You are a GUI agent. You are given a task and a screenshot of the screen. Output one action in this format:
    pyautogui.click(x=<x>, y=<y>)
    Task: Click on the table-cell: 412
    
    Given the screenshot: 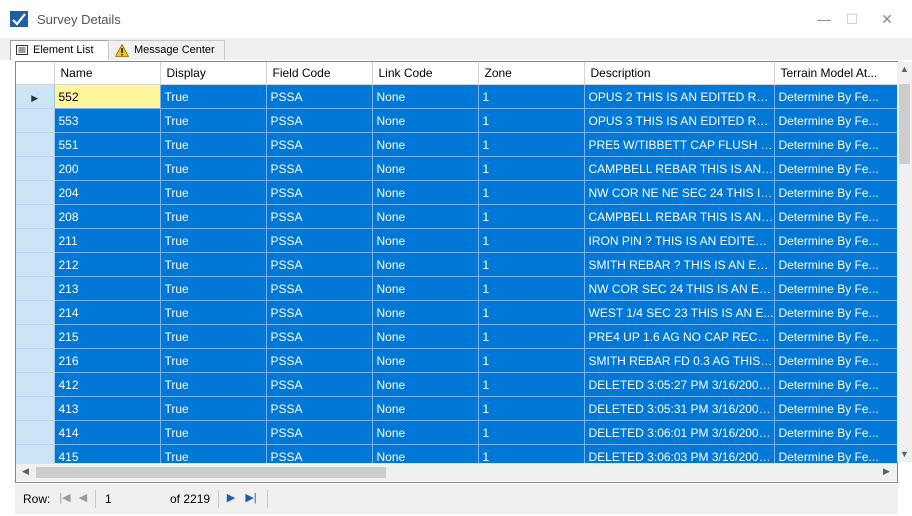 What is the action you would take?
    pyautogui.click(x=107, y=384)
    